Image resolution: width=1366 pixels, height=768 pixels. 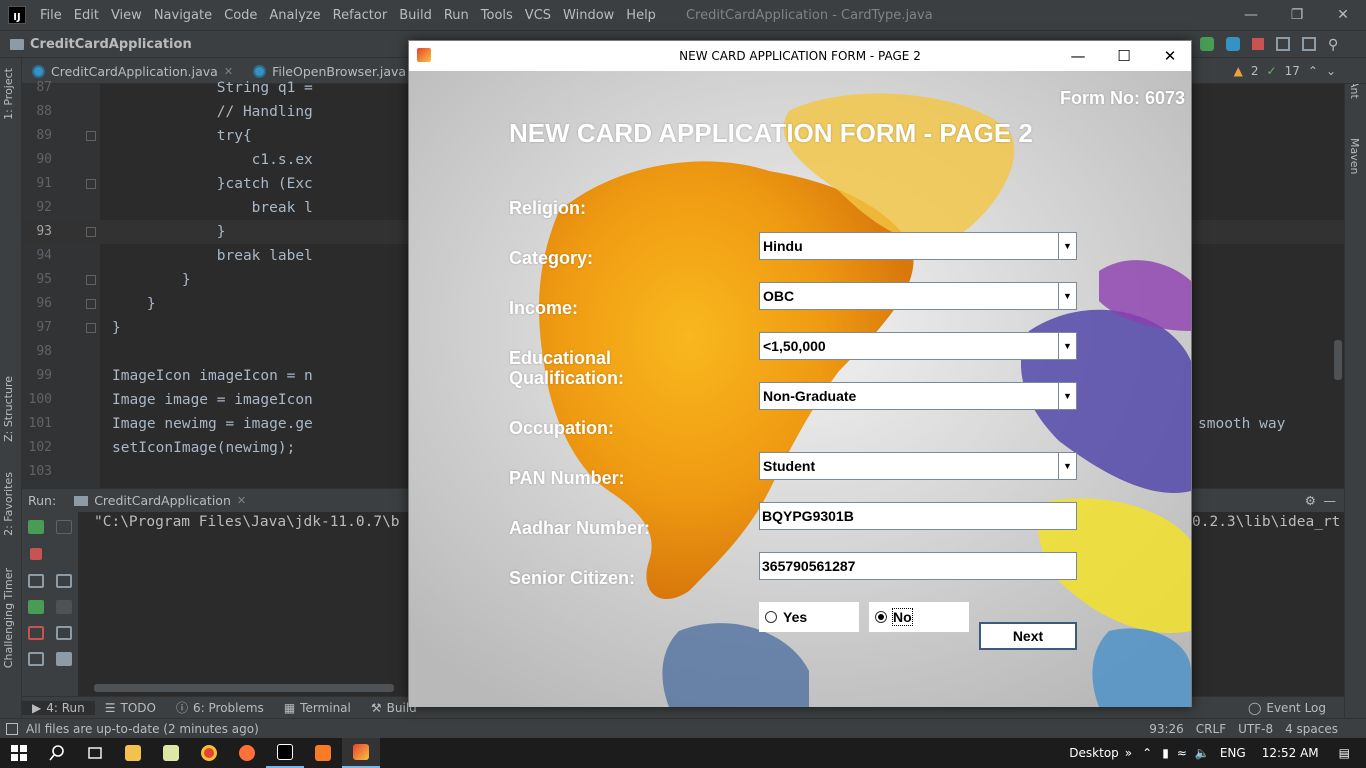 What do you see at coordinates (8, 94) in the screenshot?
I see `project-tool-button: 1: Project` at bounding box center [8, 94].